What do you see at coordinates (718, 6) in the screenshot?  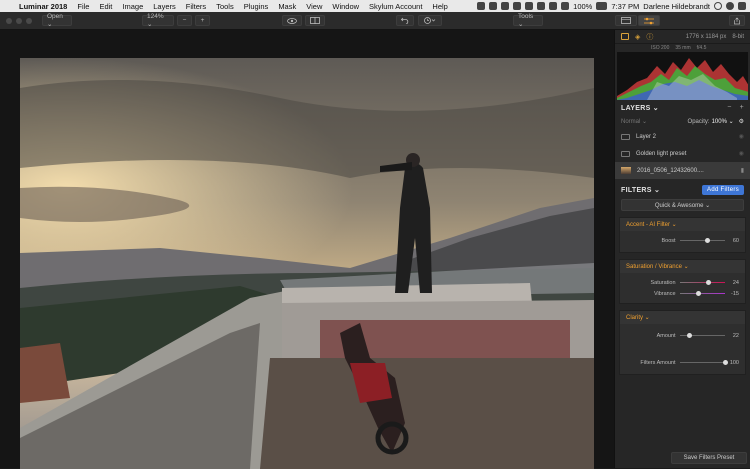 I see `spotlight-search-icon` at bounding box center [718, 6].